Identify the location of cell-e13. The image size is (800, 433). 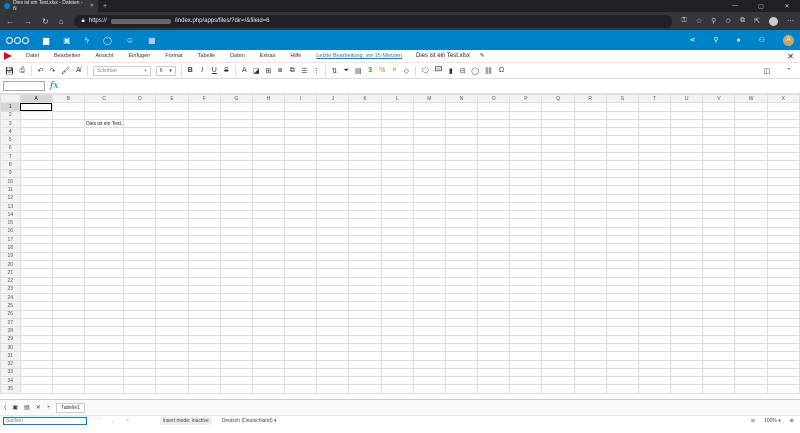
(172, 206).